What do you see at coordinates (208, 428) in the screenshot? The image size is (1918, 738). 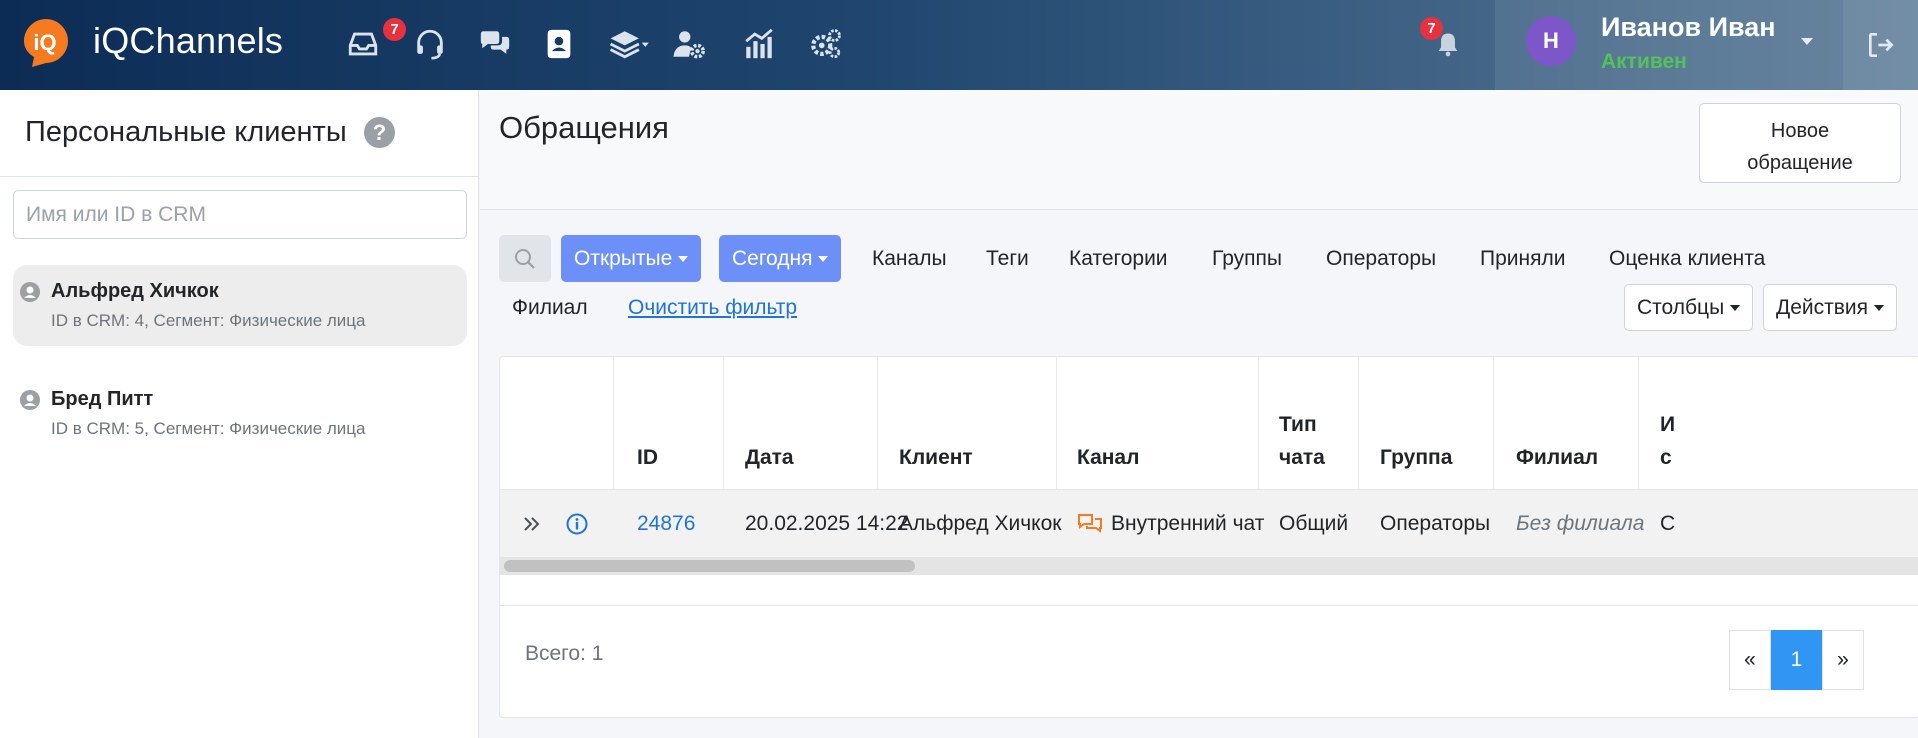 I see `client-details: ID в CRM: 5, Сегмент: Физические лица` at bounding box center [208, 428].